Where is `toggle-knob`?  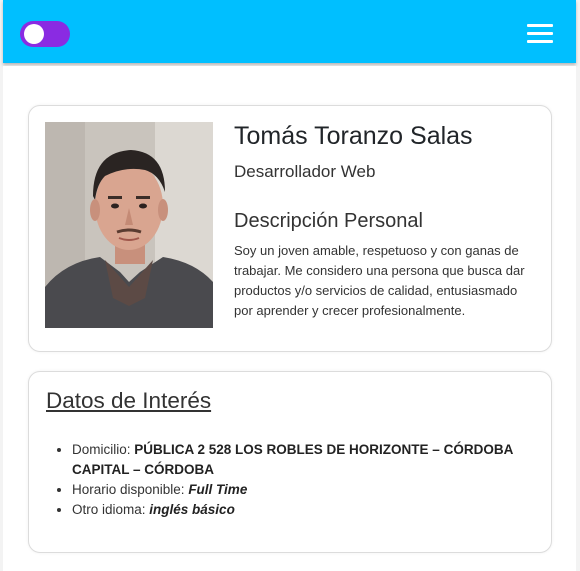
toggle-knob is located at coordinates (34, 34).